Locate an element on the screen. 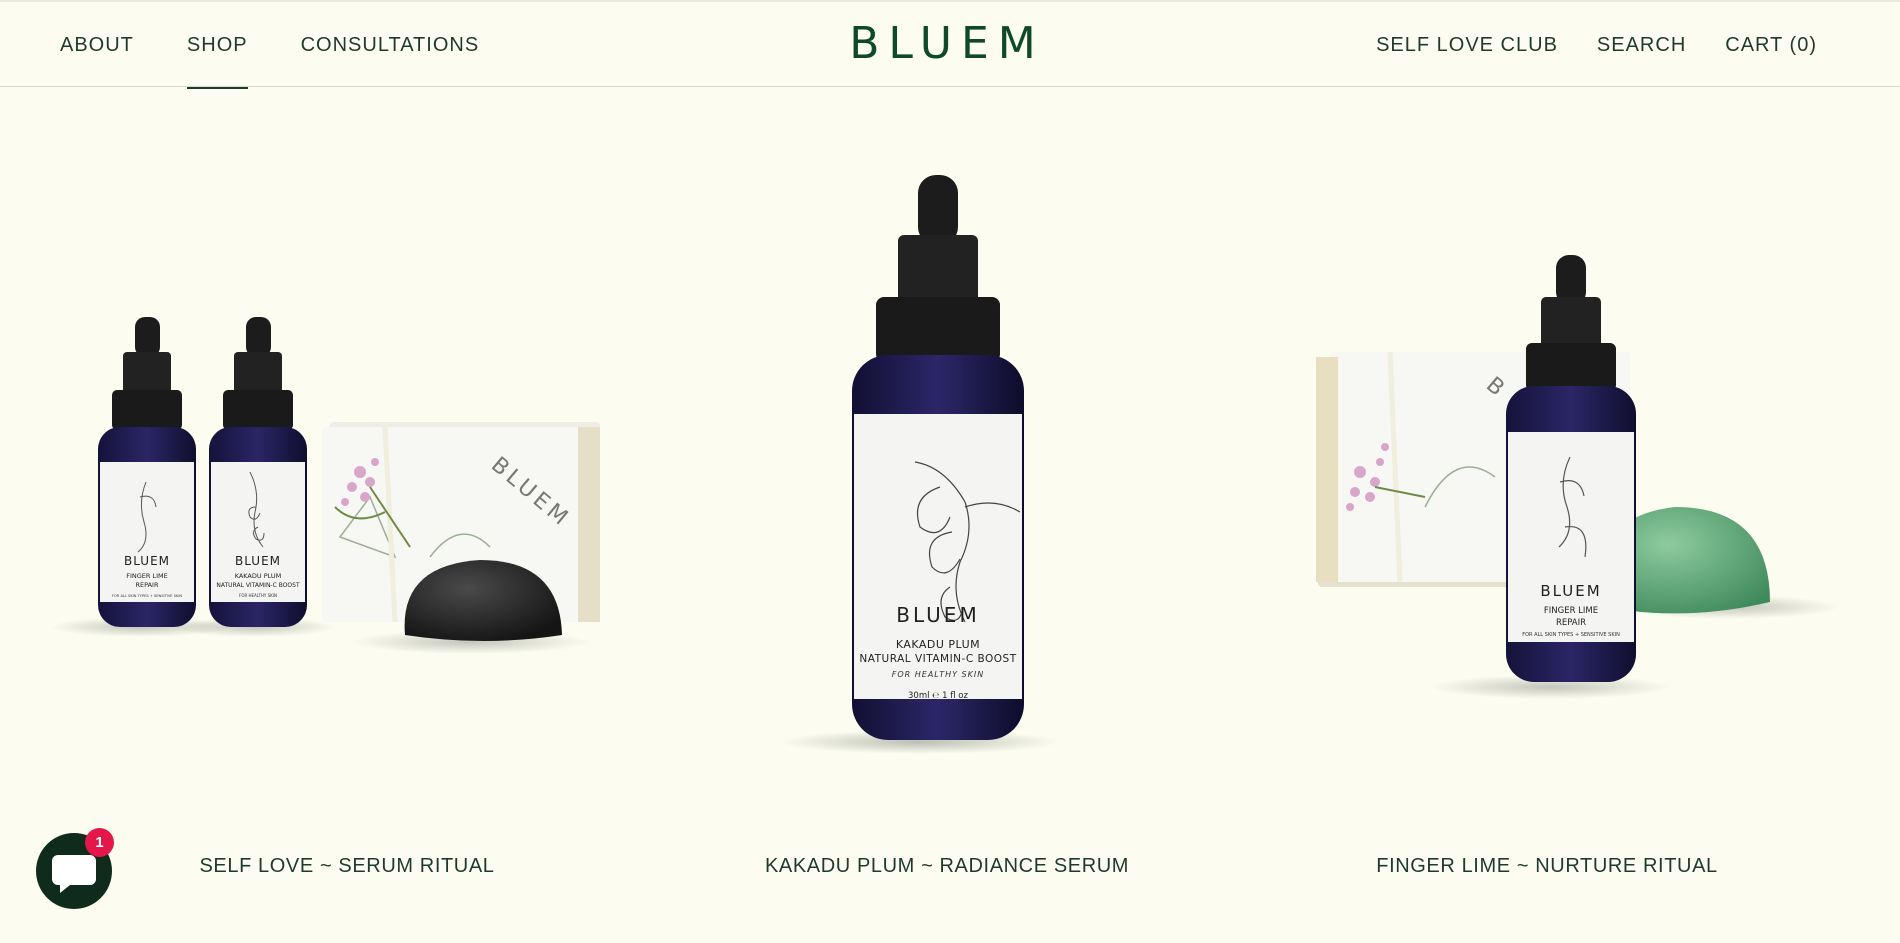  product-title-self-love: SELF LOVE ~ SERUM RITUAL is located at coordinates (346, 866).